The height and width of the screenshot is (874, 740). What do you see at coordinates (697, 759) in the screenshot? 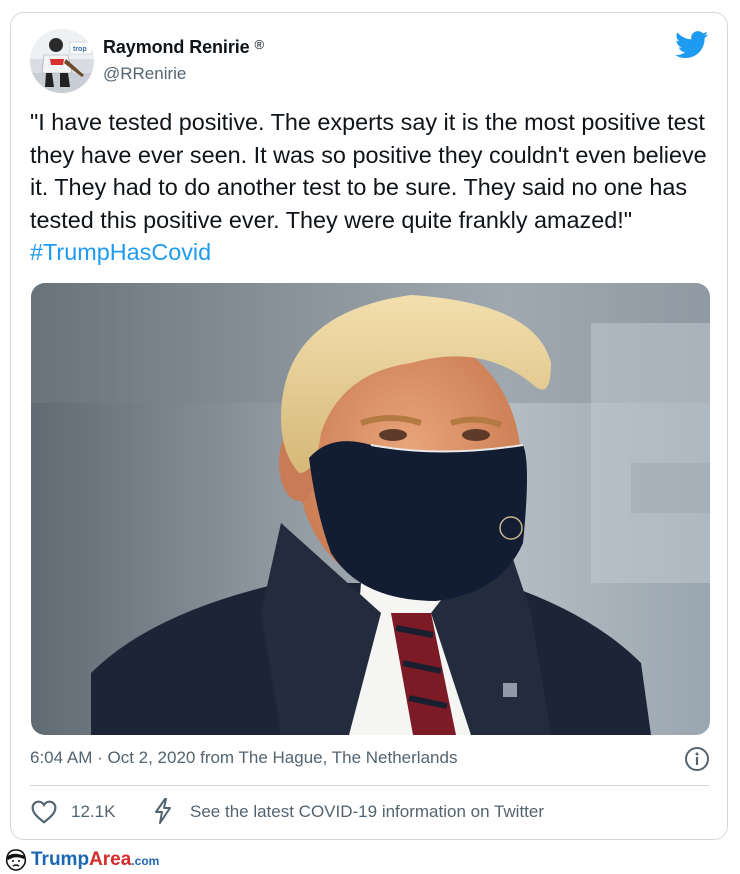
I see `info-icon` at bounding box center [697, 759].